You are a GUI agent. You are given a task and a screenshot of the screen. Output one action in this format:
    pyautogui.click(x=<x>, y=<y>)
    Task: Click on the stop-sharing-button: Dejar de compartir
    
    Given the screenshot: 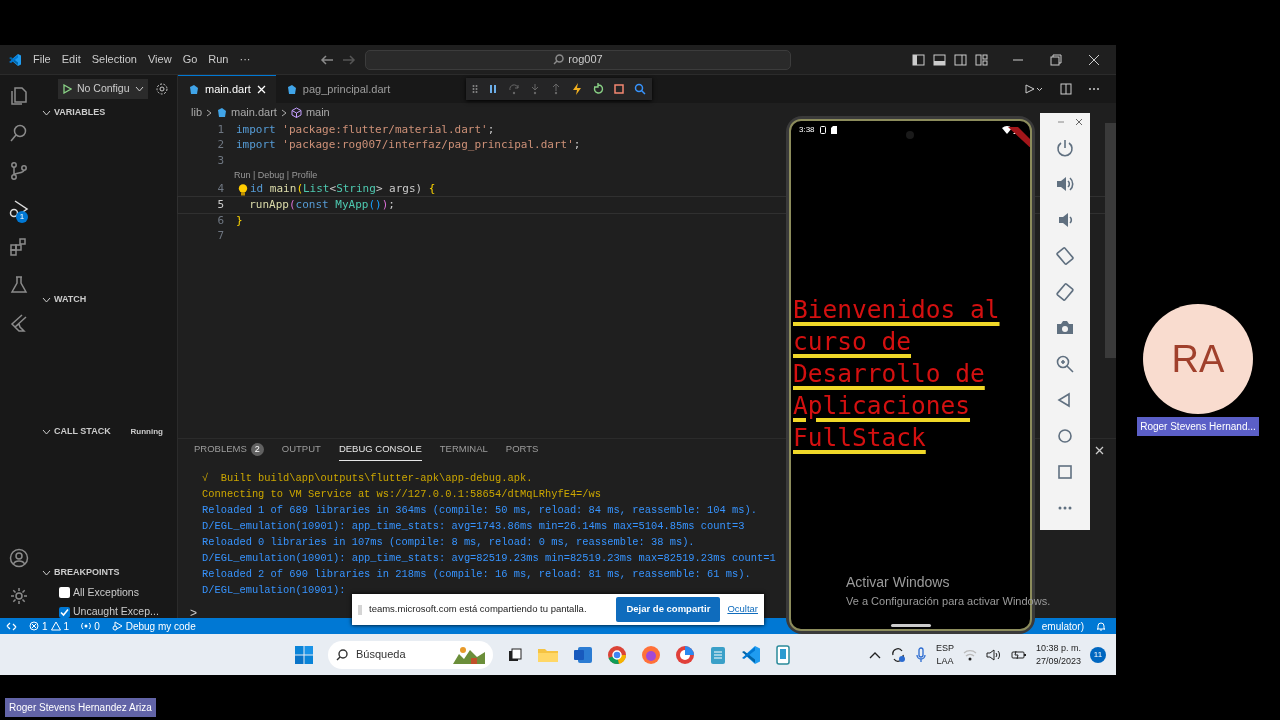 What is the action you would take?
    pyautogui.click(x=668, y=609)
    